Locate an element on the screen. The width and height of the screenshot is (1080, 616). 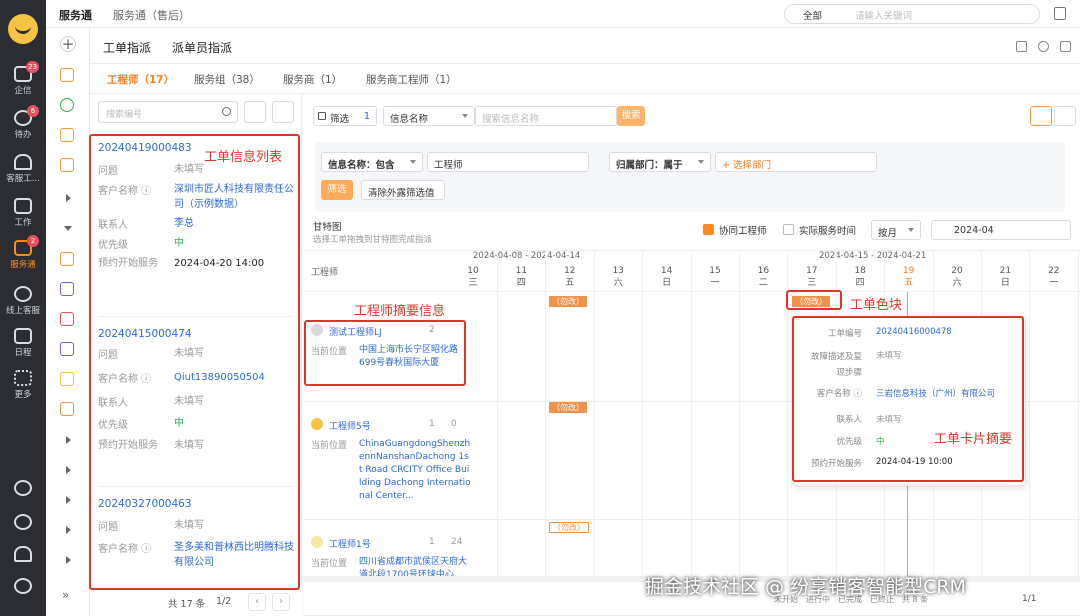
fullscreen-icon is located at coordinates (1065, 46).